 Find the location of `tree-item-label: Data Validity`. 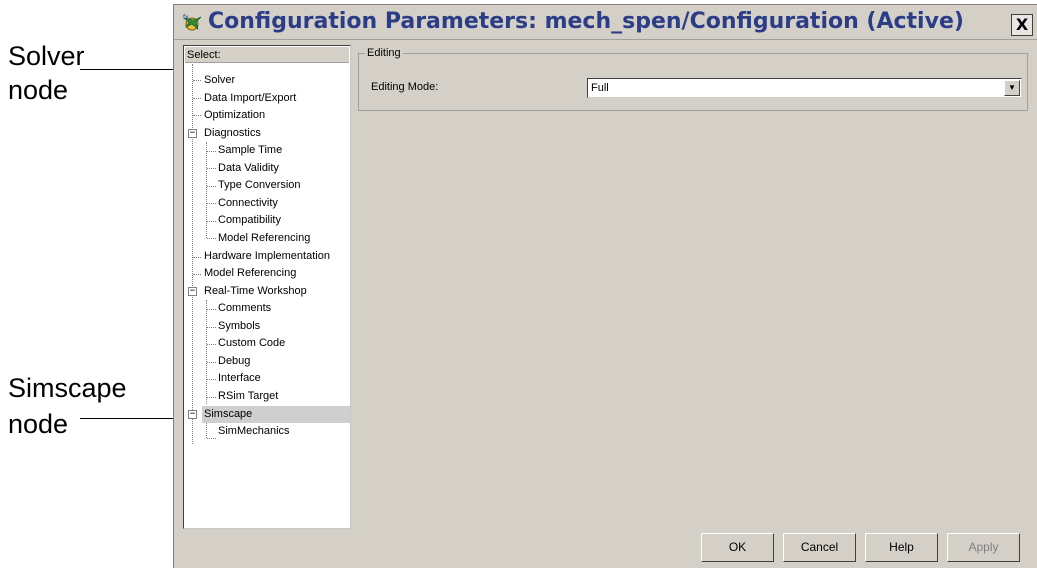

tree-item-label: Data Validity is located at coordinates (248, 168).